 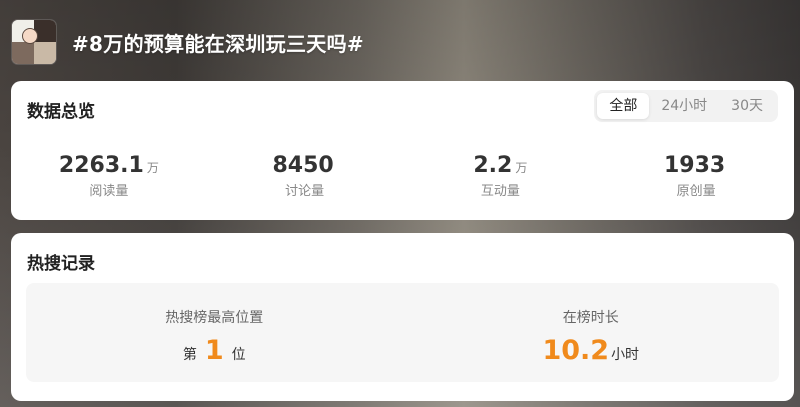 What do you see at coordinates (61, 264) in the screenshot?
I see `hot-search-title: 热搜记录` at bounding box center [61, 264].